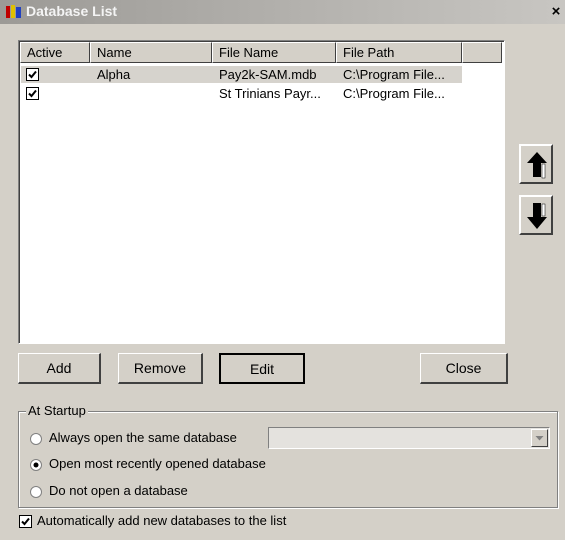 This screenshot has height=540, width=565. Describe the element at coordinates (268, 74) in the screenshot. I see `row-file-name: Pay2k-SAM.mdb` at that location.